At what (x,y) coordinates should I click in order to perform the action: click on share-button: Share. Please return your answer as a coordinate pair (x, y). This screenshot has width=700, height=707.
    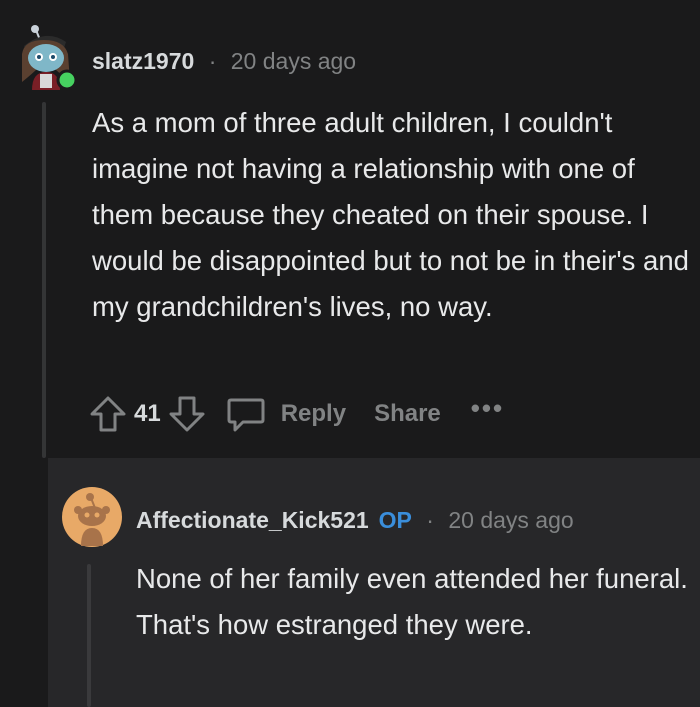
    Looking at the image, I should click on (407, 414).